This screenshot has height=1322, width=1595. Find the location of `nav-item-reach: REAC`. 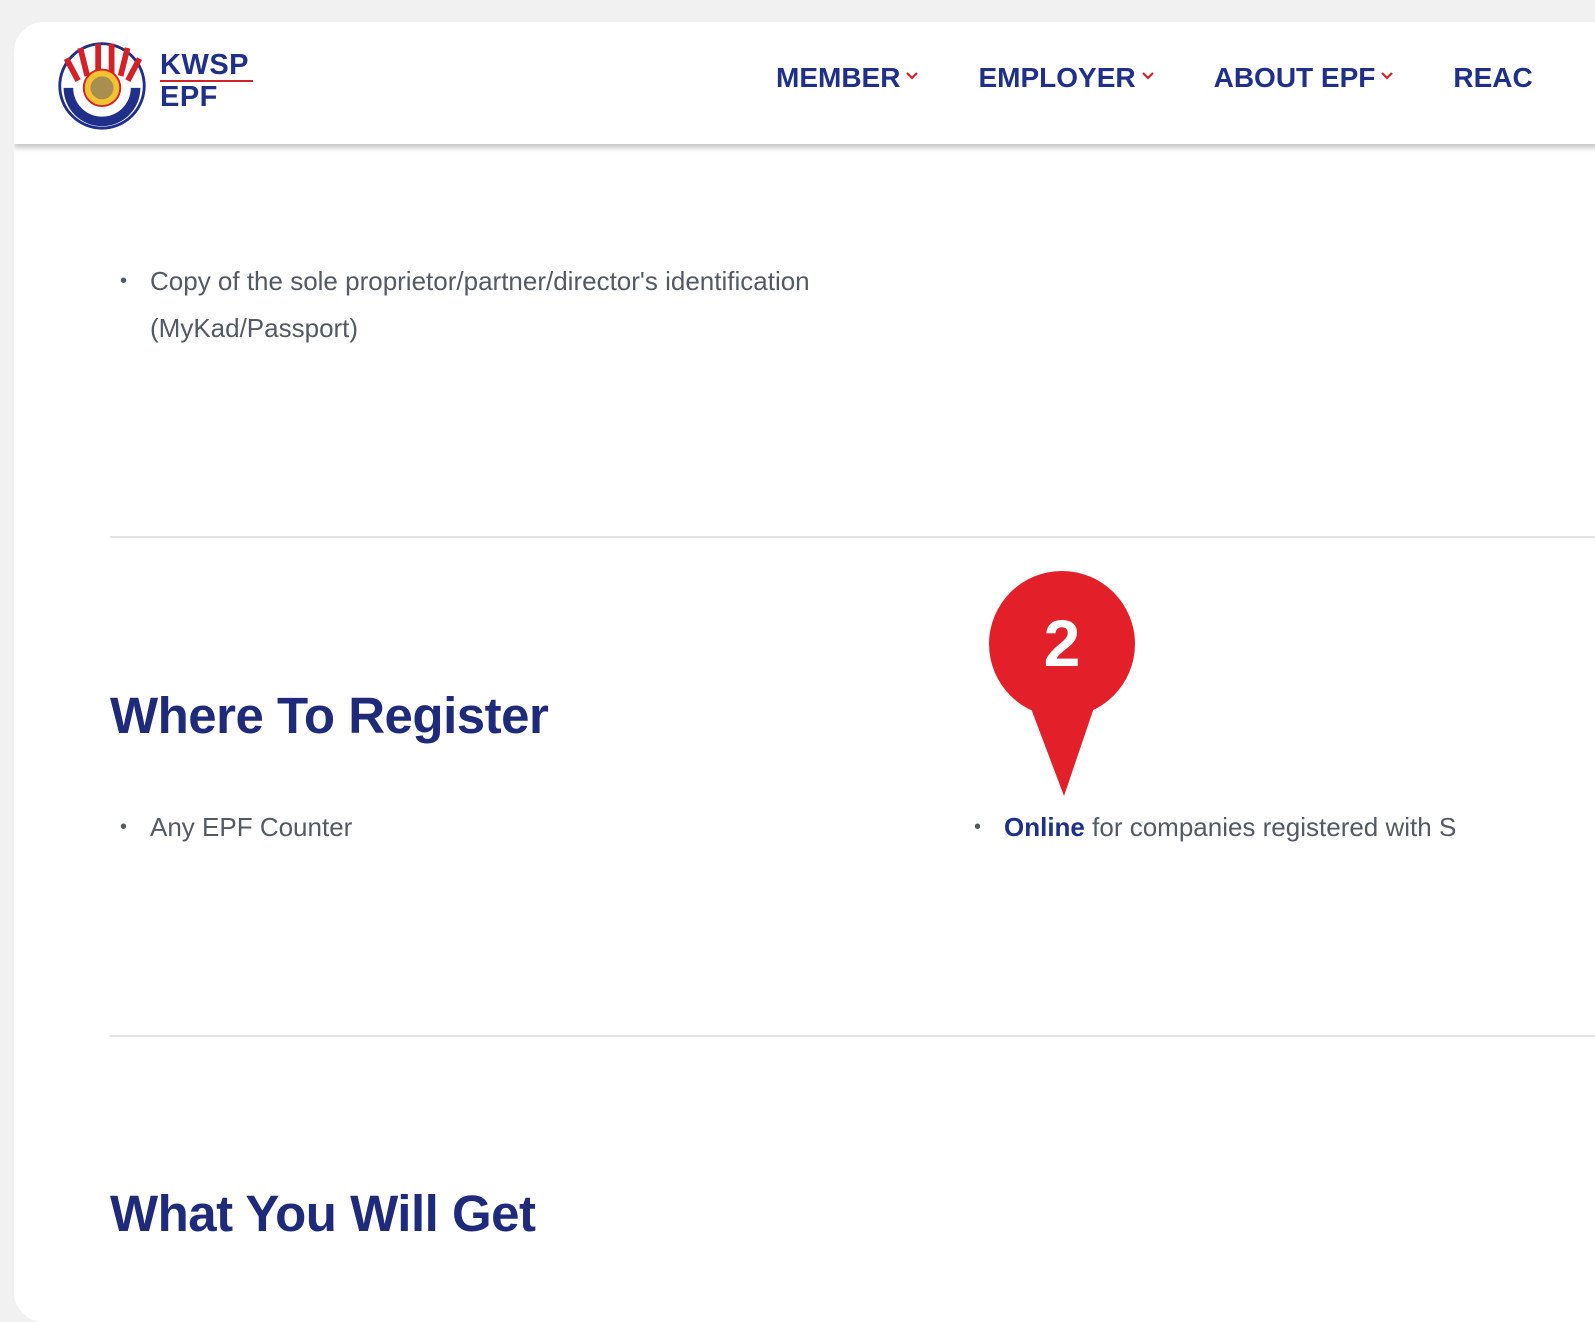

nav-item-reach: REAC is located at coordinates (1492, 78).